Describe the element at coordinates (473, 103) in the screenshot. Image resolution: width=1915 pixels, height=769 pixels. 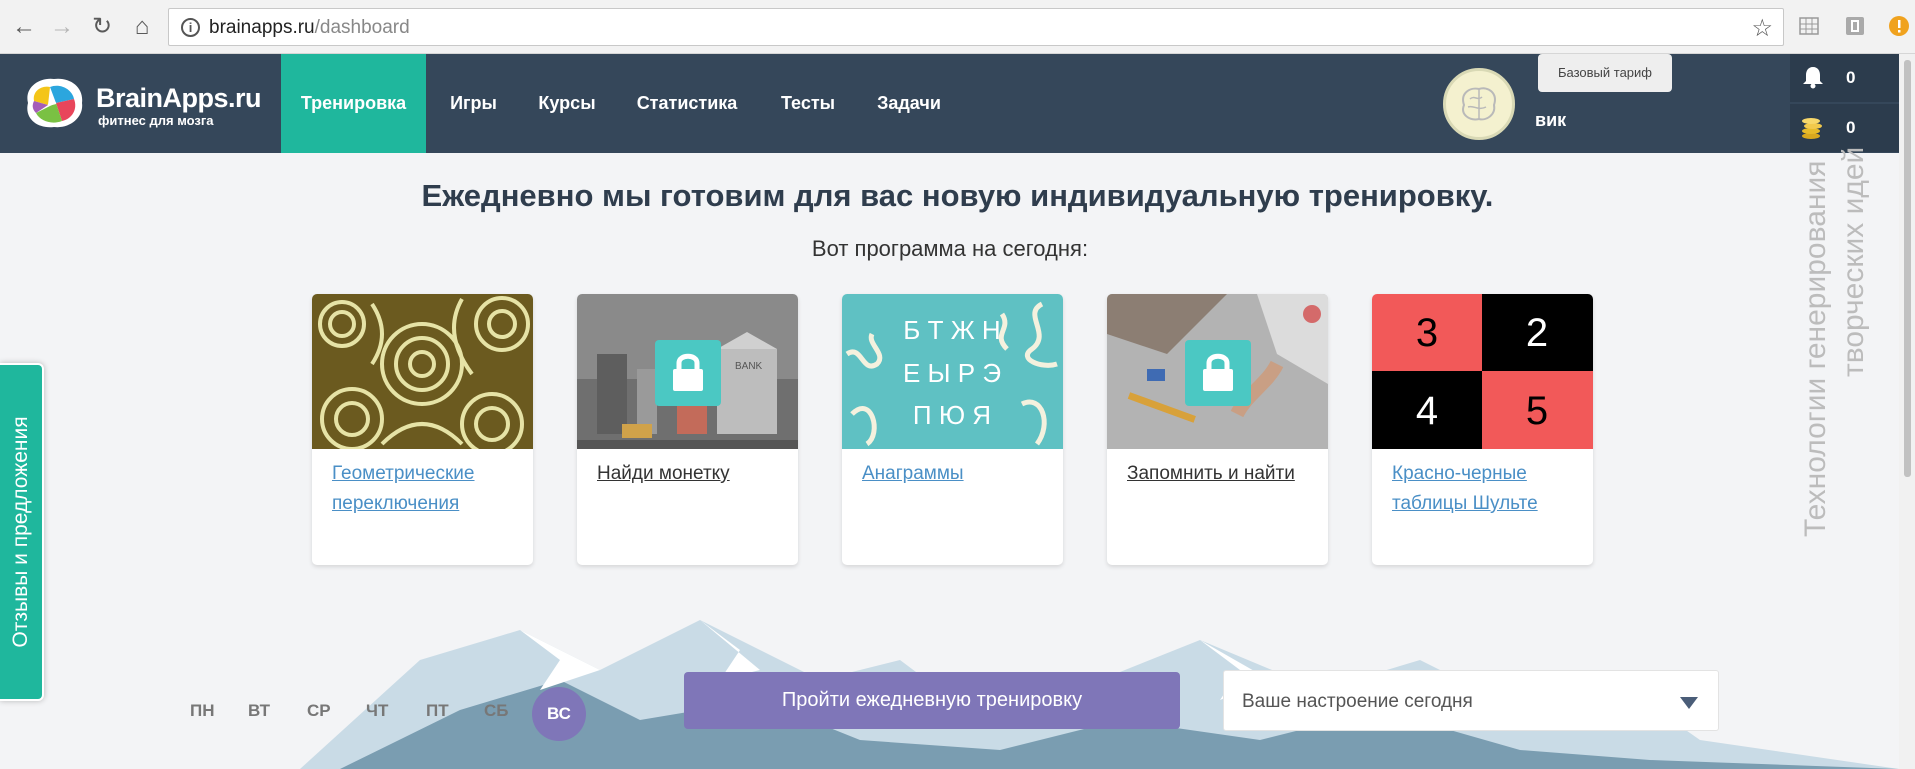
I see `nav-item-games: Игры` at that location.